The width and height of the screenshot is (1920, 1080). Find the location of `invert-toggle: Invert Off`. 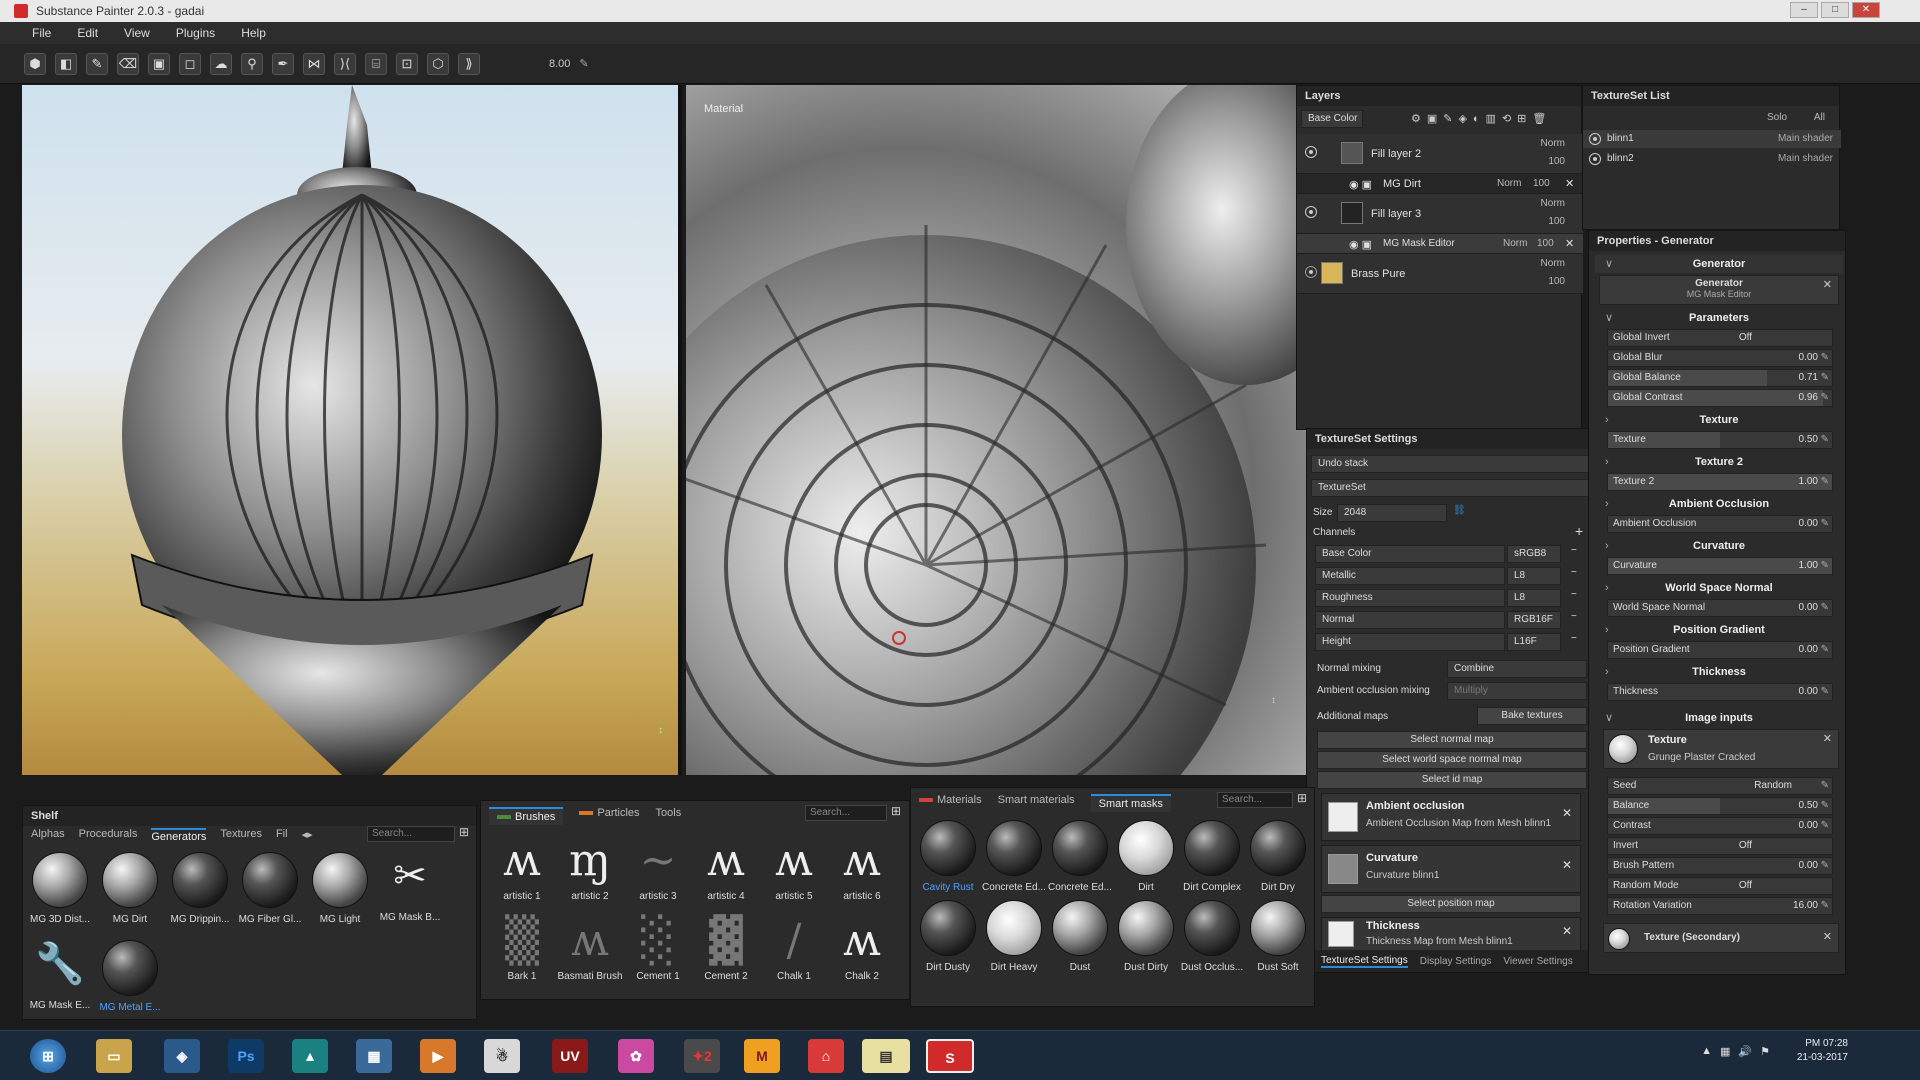

invert-toggle: Invert Off is located at coordinates (1720, 846).